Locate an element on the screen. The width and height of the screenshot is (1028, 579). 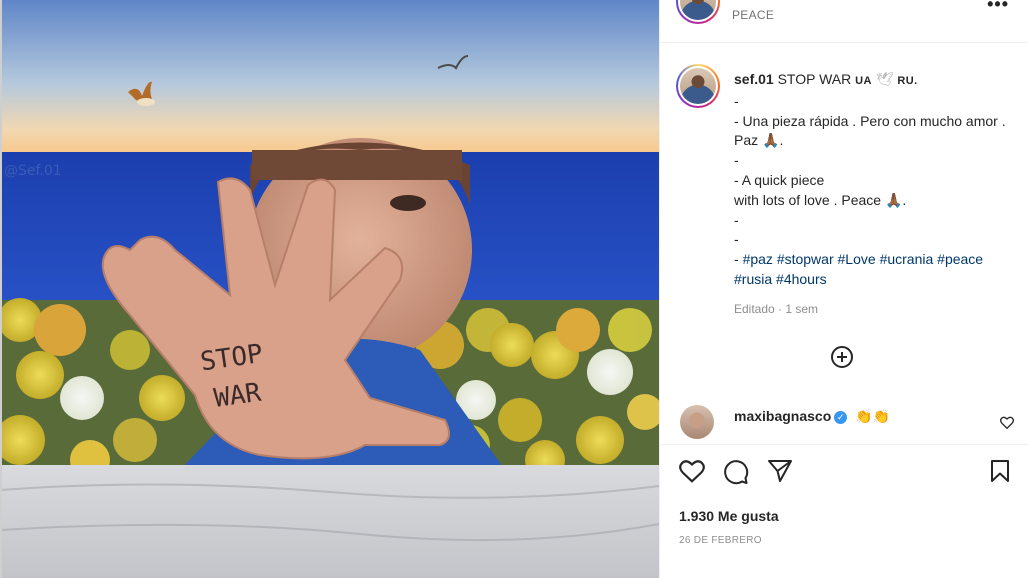
verified-badge-icon: ✓ is located at coordinates (841, 417).